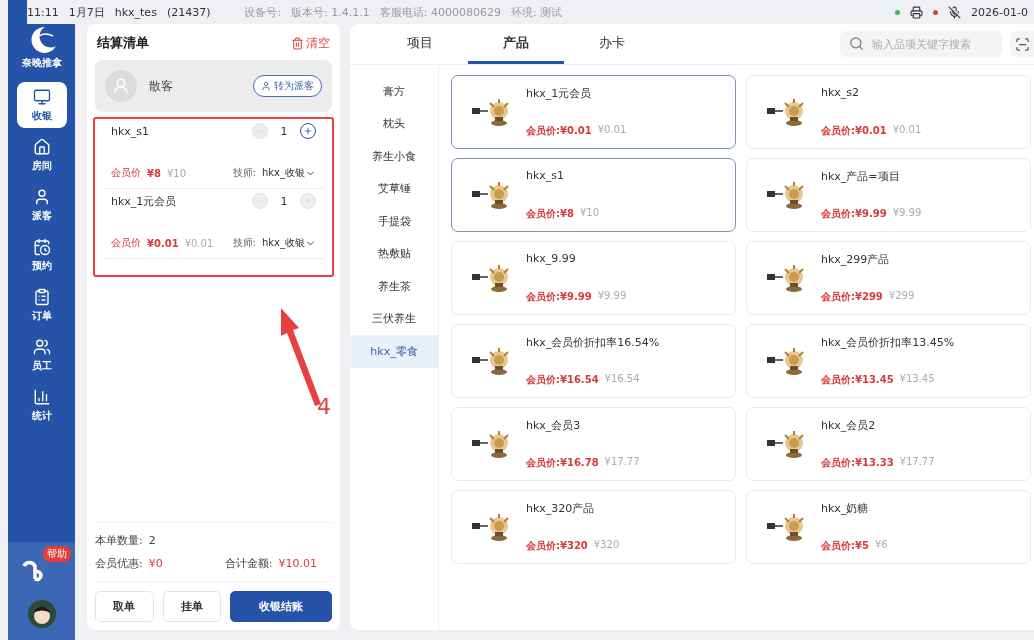 Image resolution: width=1034 pixels, height=640 pixels. I want to click on product-card: hkx_s2 会员价:¥0.01 ¥0.01, so click(888, 112).